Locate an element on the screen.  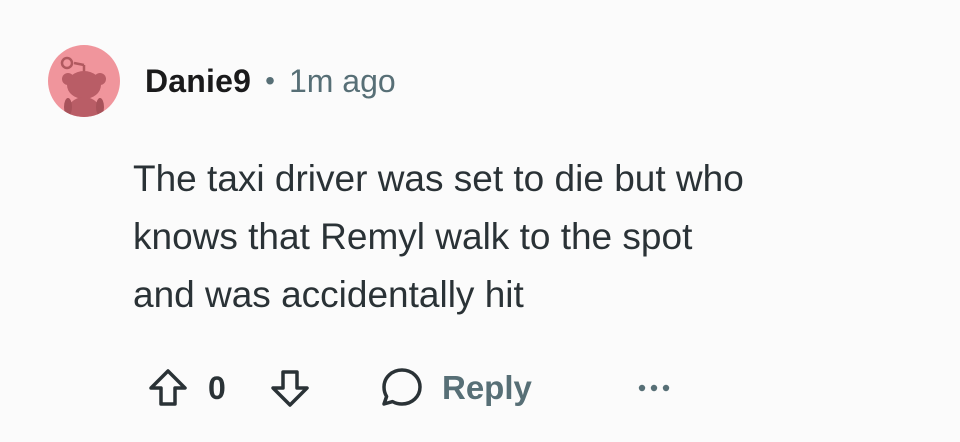
vote-score: 0 is located at coordinates (217, 387).